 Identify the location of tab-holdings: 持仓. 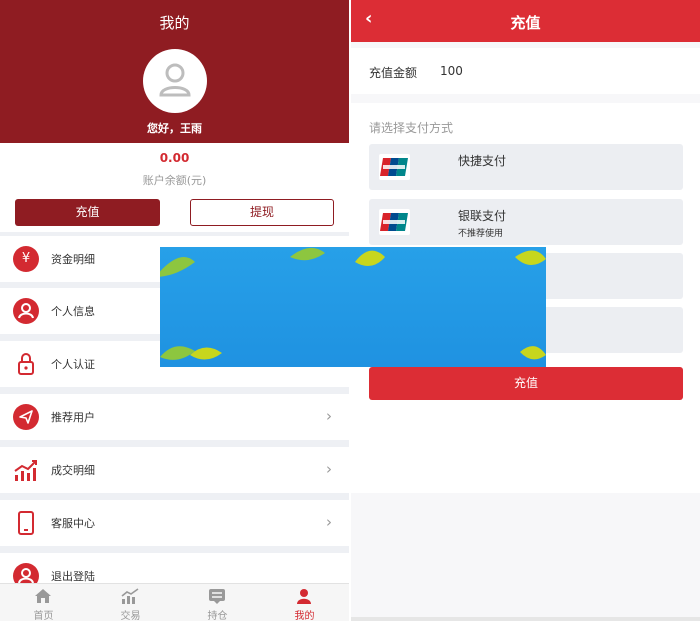
(217, 602).